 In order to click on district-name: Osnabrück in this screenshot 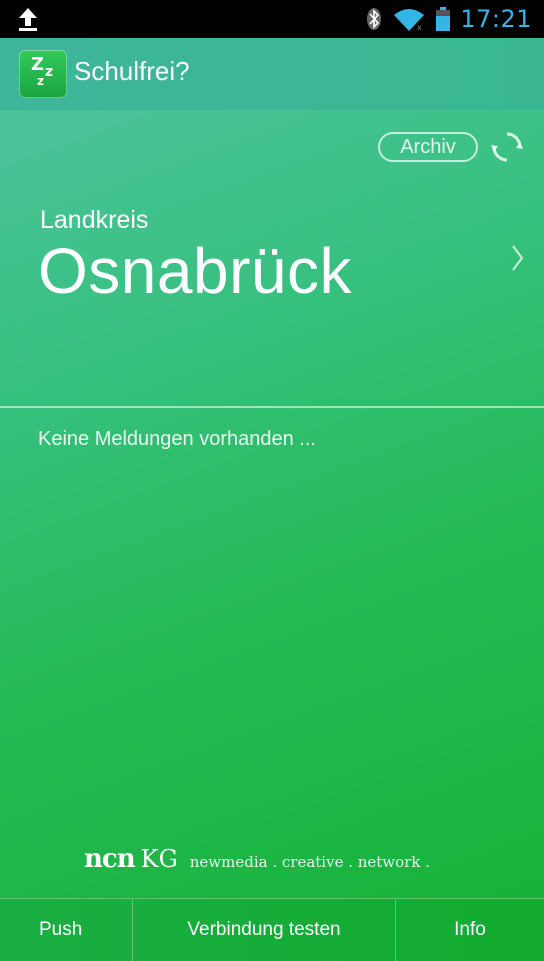, I will do `click(195, 271)`.